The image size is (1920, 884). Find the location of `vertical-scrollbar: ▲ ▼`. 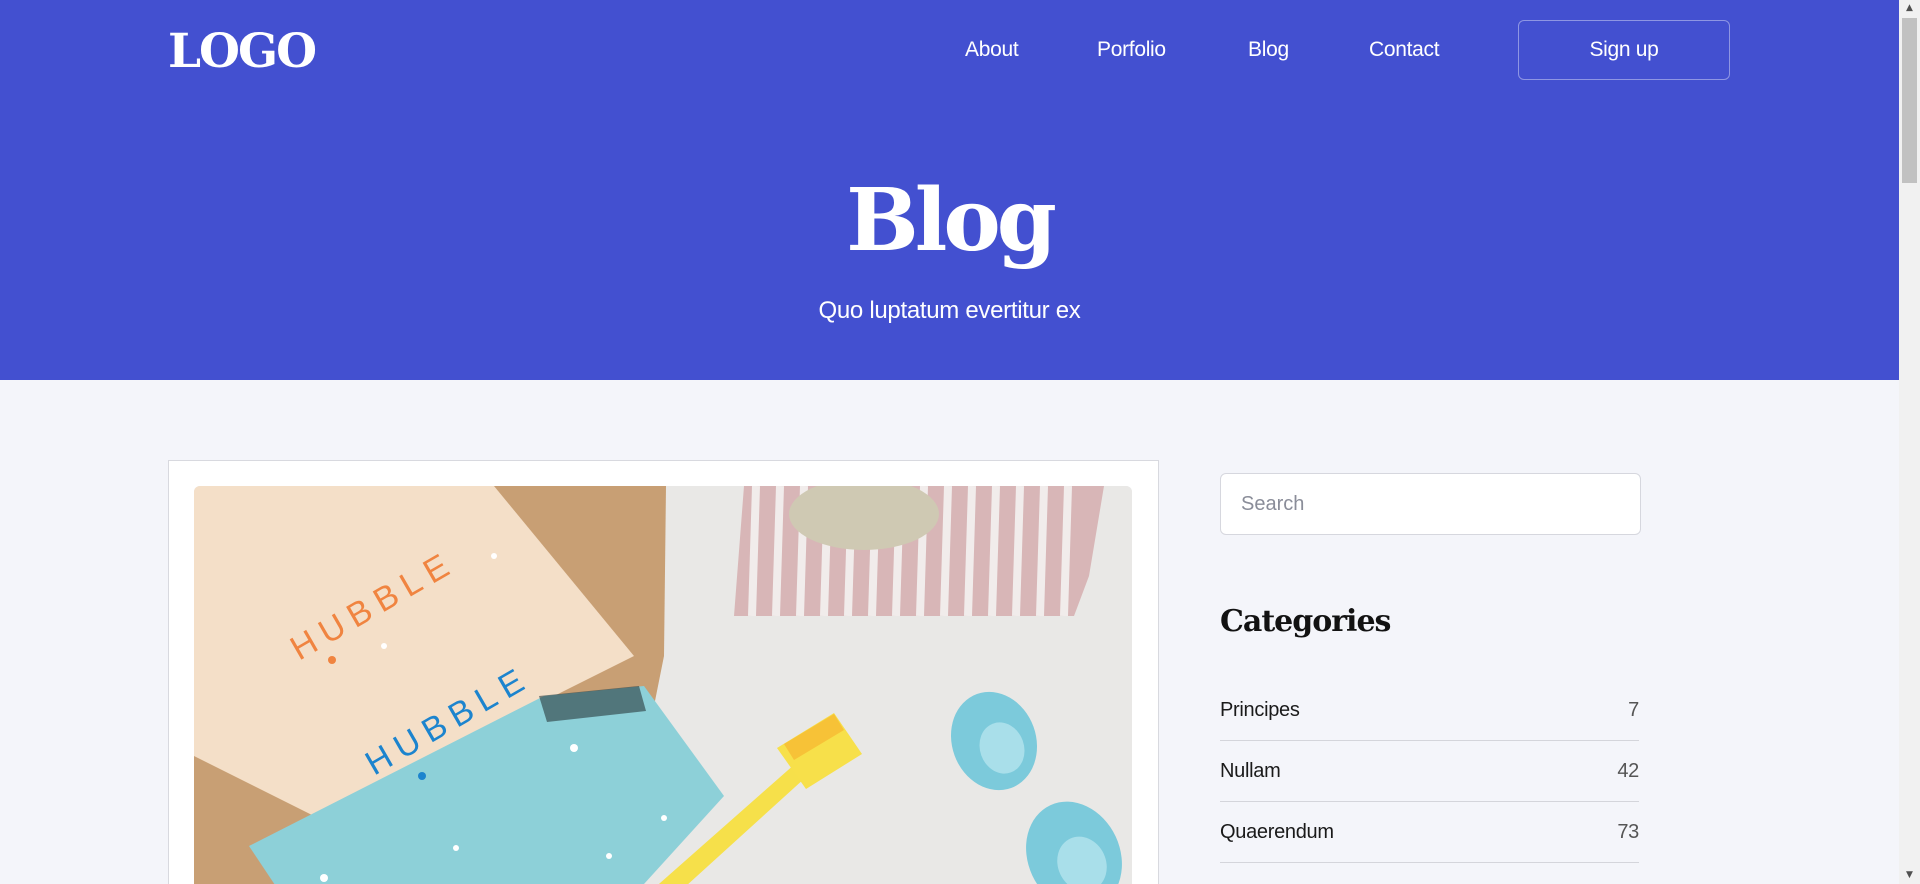

vertical-scrollbar: ▲ ▼ is located at coordinates (1909, 442).